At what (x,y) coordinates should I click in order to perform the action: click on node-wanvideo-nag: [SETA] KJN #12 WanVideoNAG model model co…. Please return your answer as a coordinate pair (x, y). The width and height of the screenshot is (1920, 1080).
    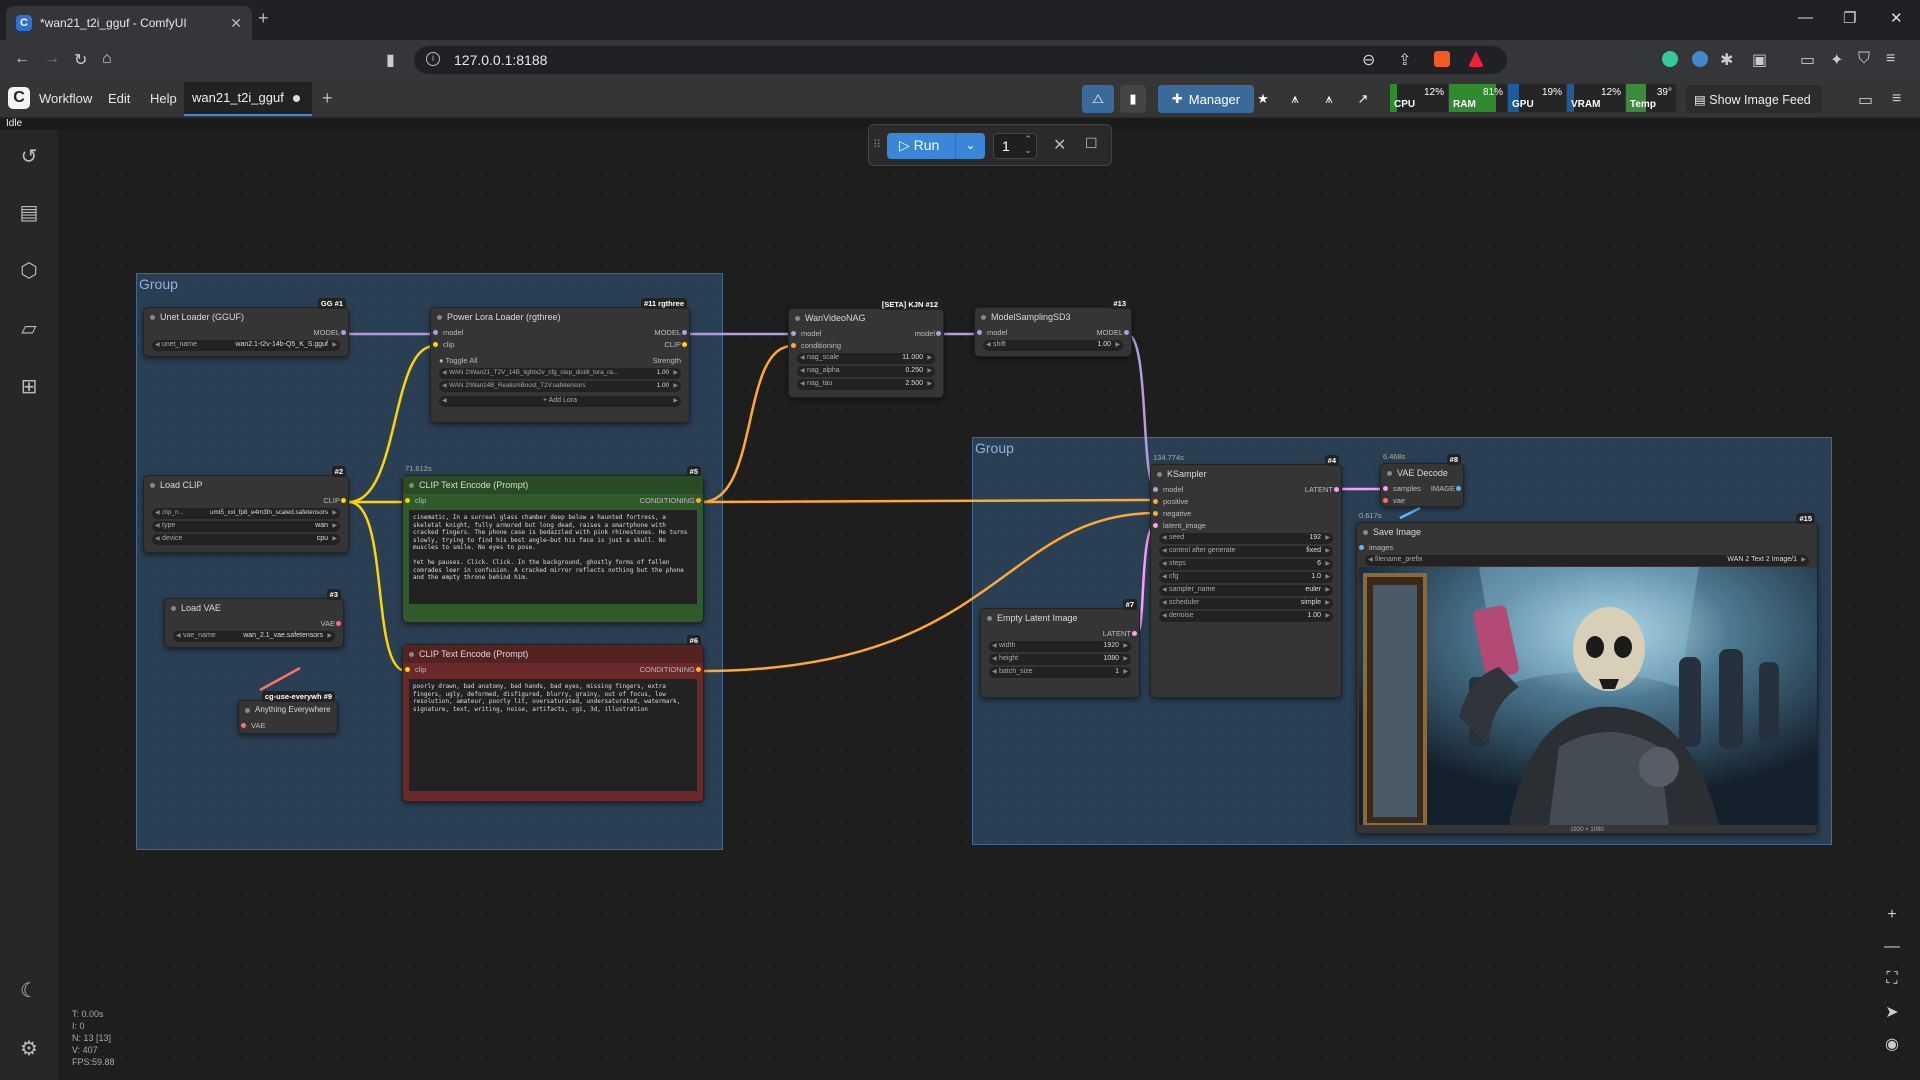
    Looking at the image, I should click on (866, 348).